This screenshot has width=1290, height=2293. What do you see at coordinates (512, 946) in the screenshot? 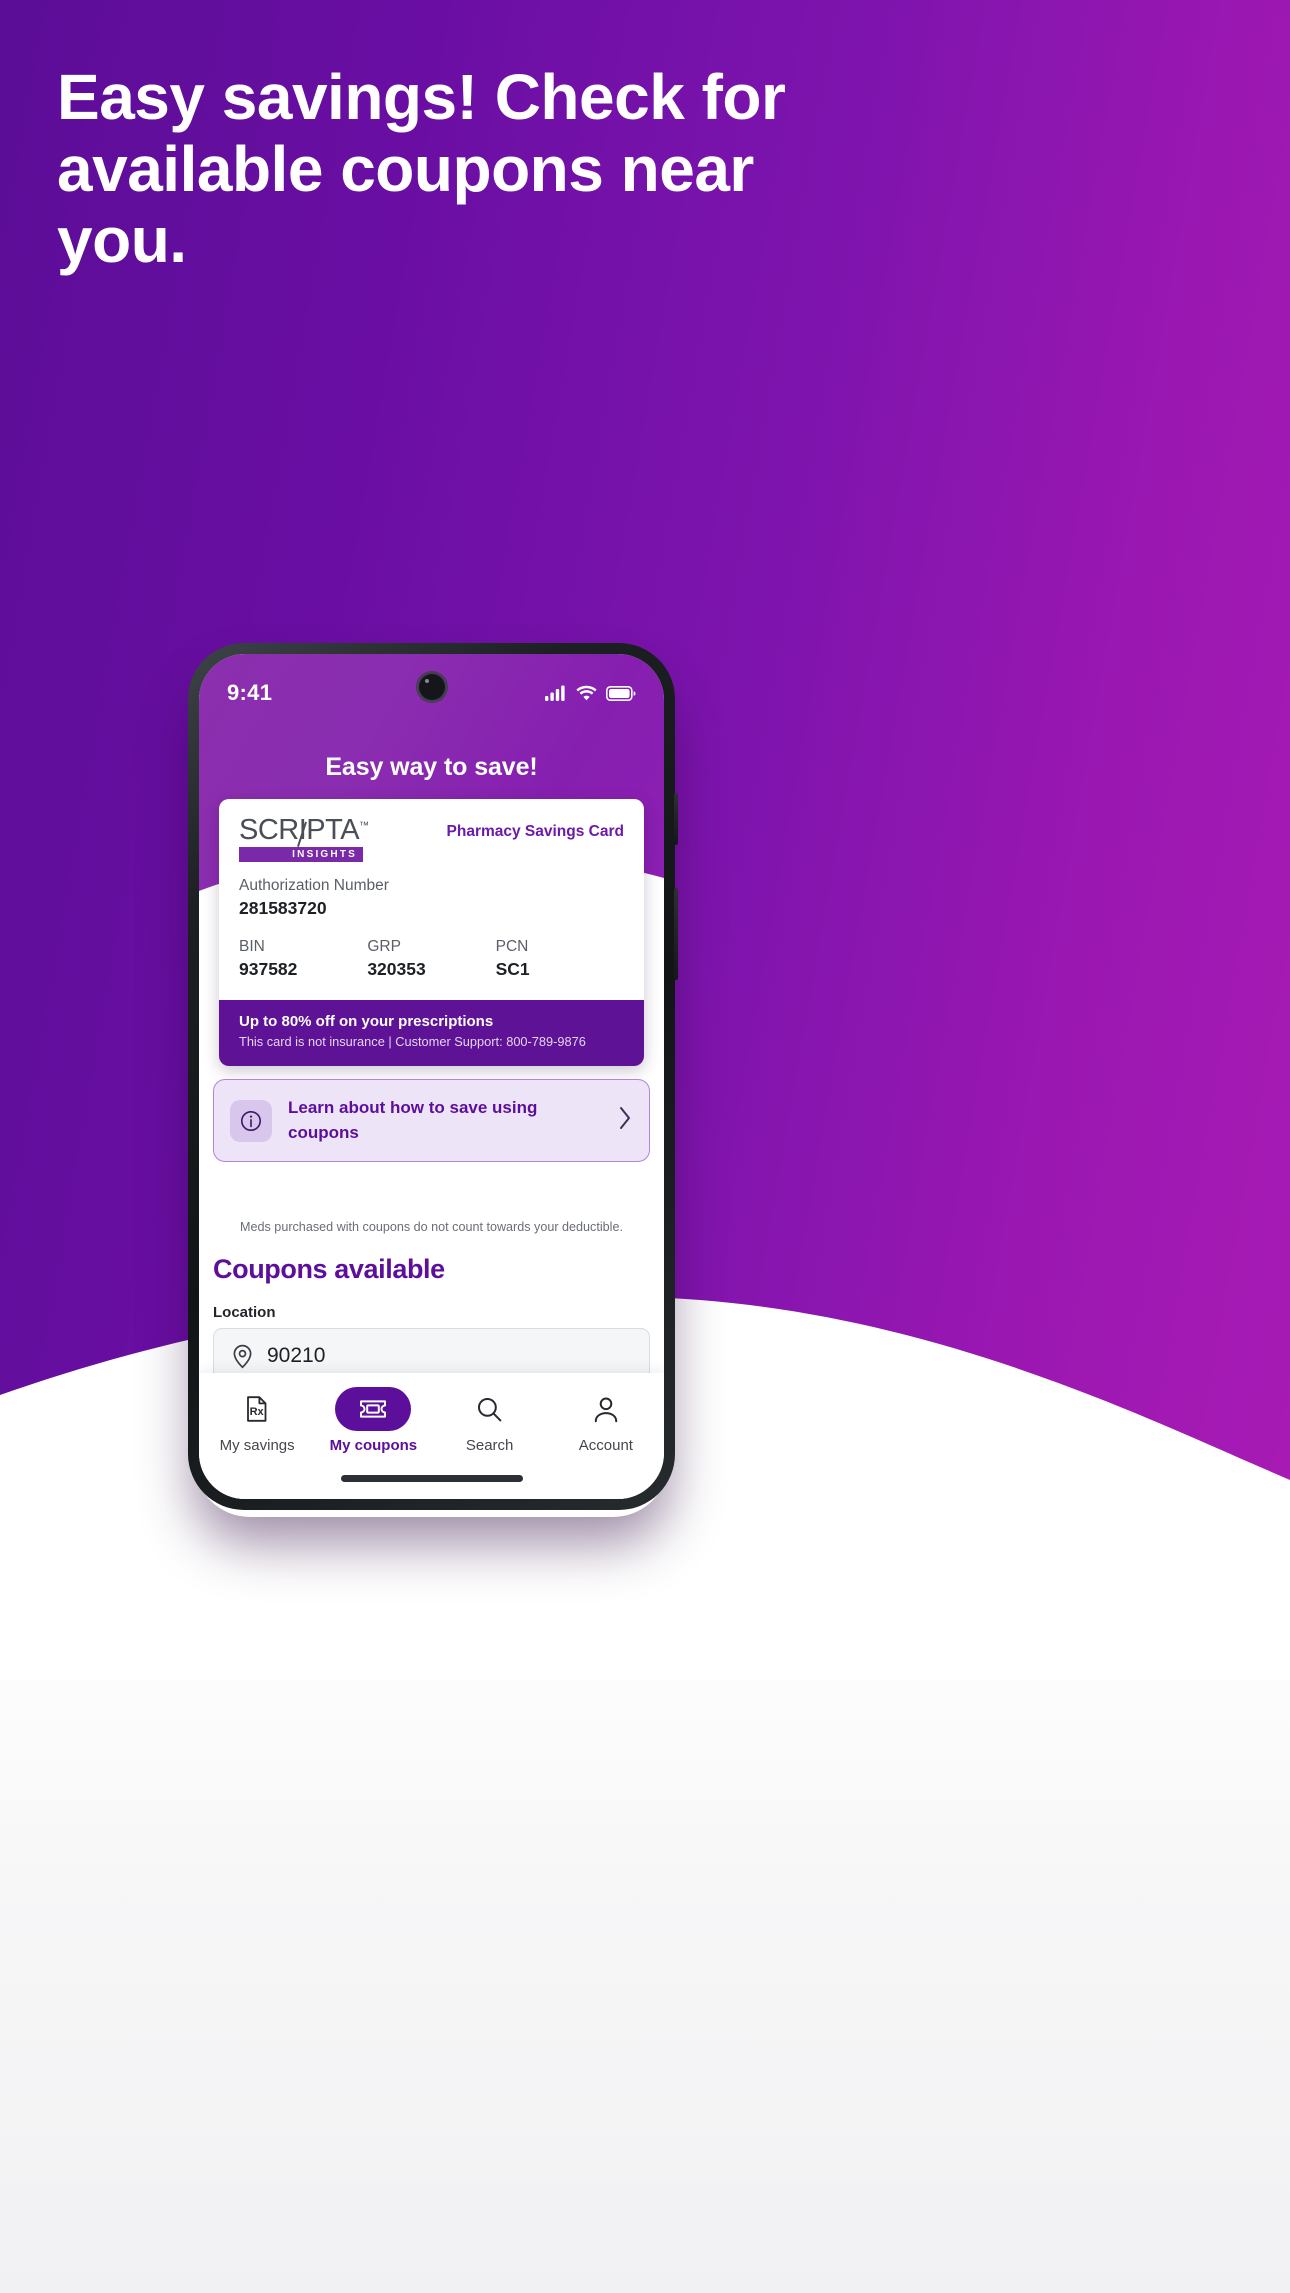
I see `pcn-label: PCN` at bounding box center [512, 946].